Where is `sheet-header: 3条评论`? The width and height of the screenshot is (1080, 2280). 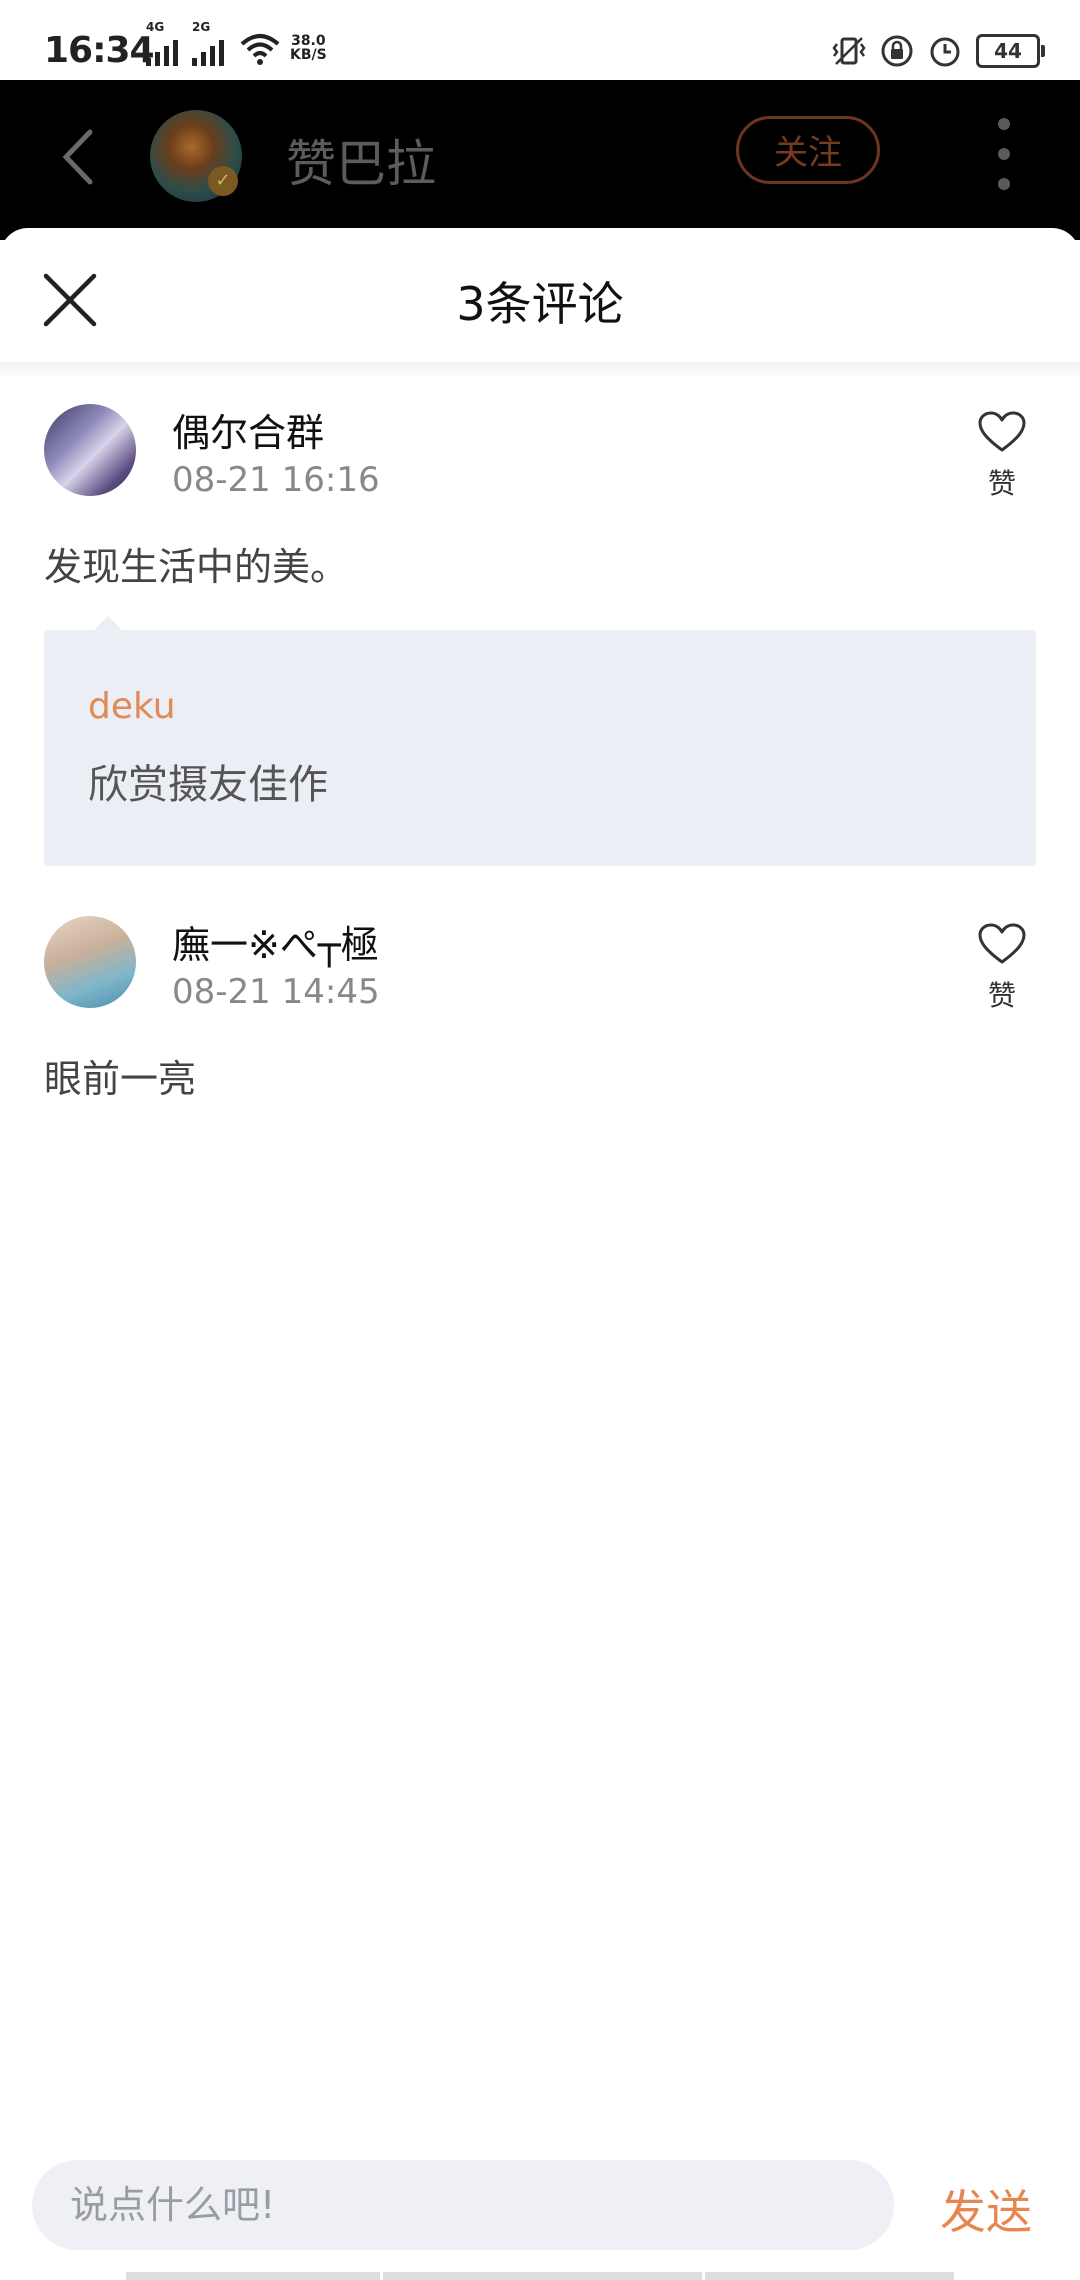 sheet-header: 3条评论 is located at coordinates (540, 296).